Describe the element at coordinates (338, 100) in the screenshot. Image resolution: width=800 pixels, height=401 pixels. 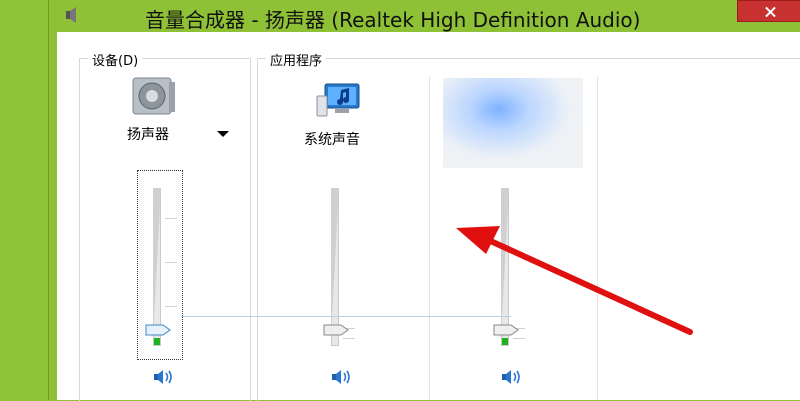
I see `system-sounds-icon` at that location.